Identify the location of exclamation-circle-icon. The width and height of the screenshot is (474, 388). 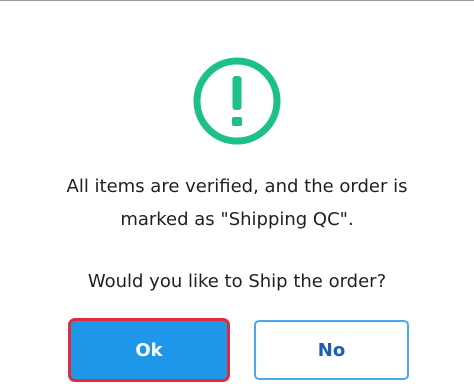
(237, 101).